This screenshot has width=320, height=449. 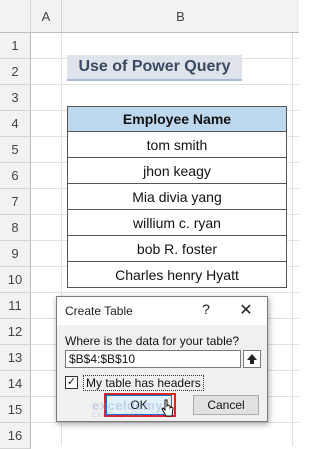 What do you see at coordinates (162, 311) in the screenshot?
I see `dialog-titlebar: Create Table ? ✕` at bounding box center [162, 311].